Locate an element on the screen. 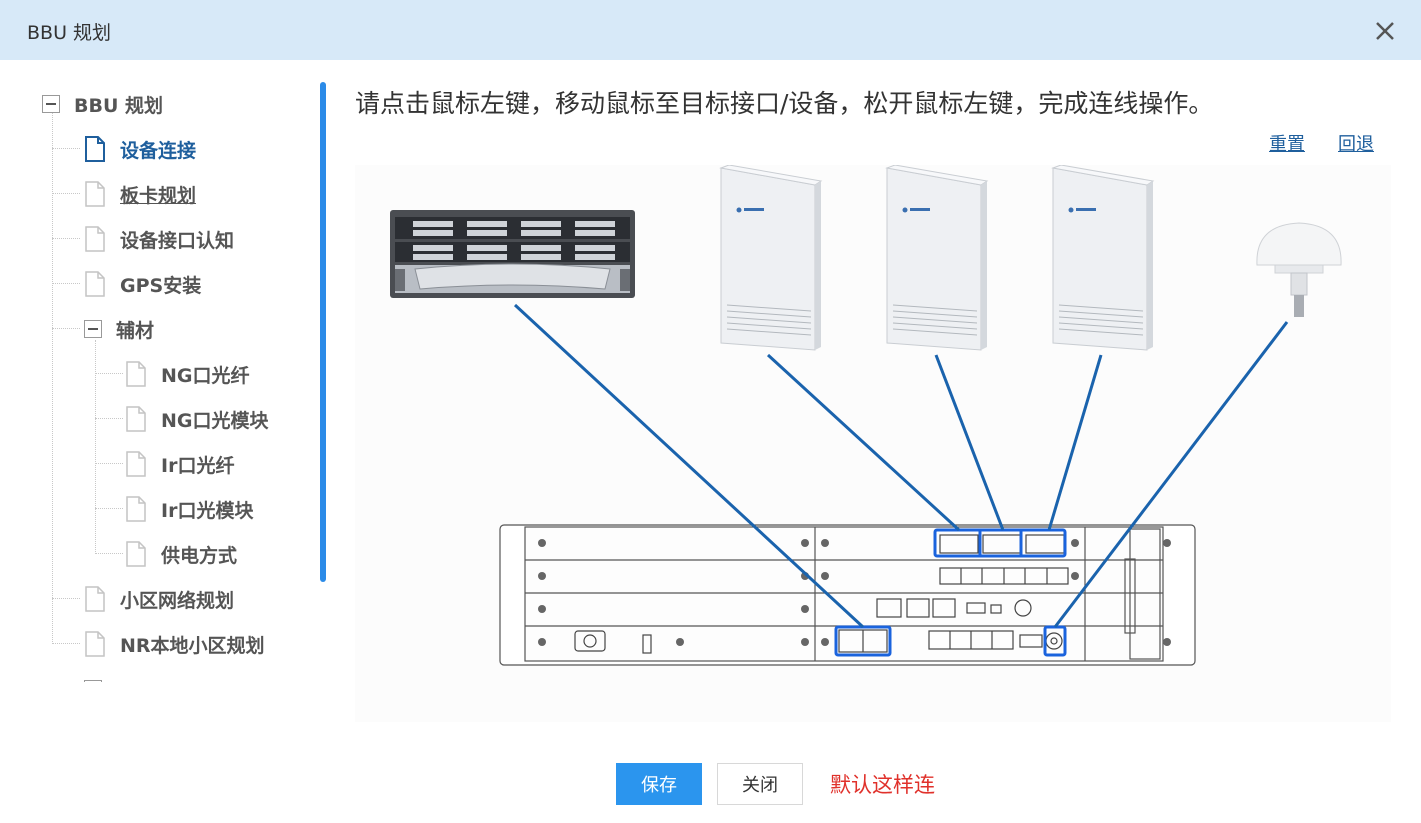 The width and height of the screenshot is (1421, 823). dialog-title: BBU 规划 is located at coordinates (69, 33).